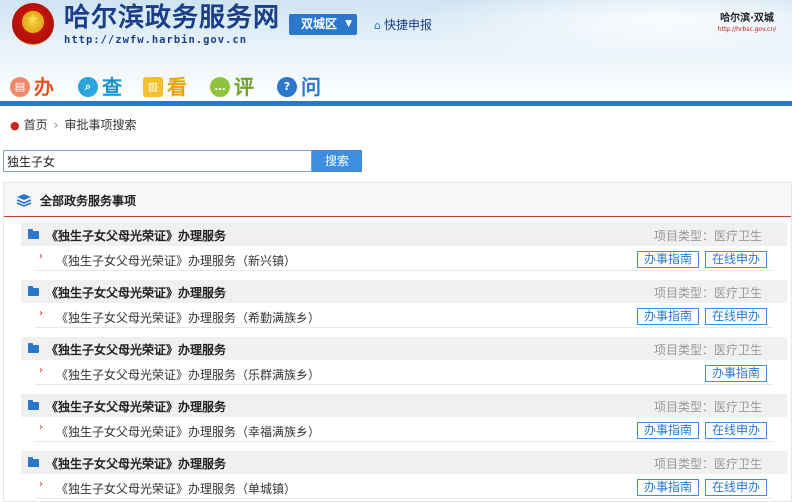 The height and width of the screenshot is (502, 792). What do you see at coordinates (112, 87) in the screenshot?
I see `nav-label: 查` at bounding box center [112, 87].